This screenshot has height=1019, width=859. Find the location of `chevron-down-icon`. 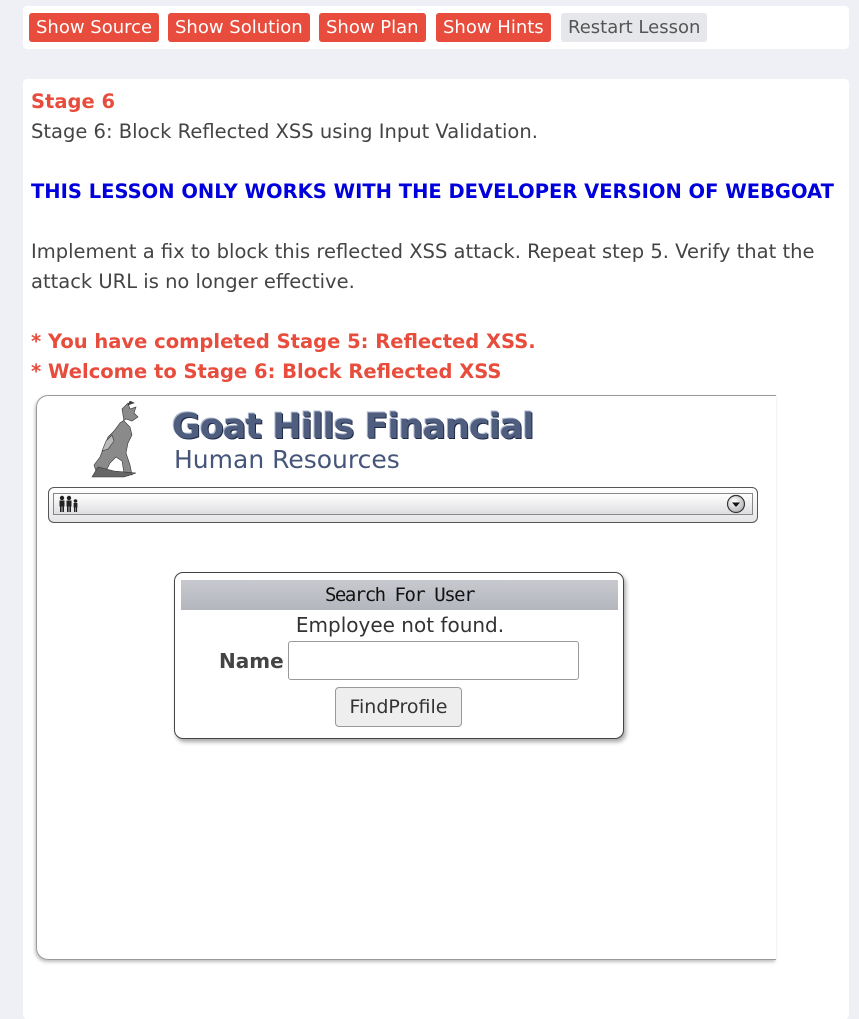

chevron-down-icon is located at coordinates (736, 504).